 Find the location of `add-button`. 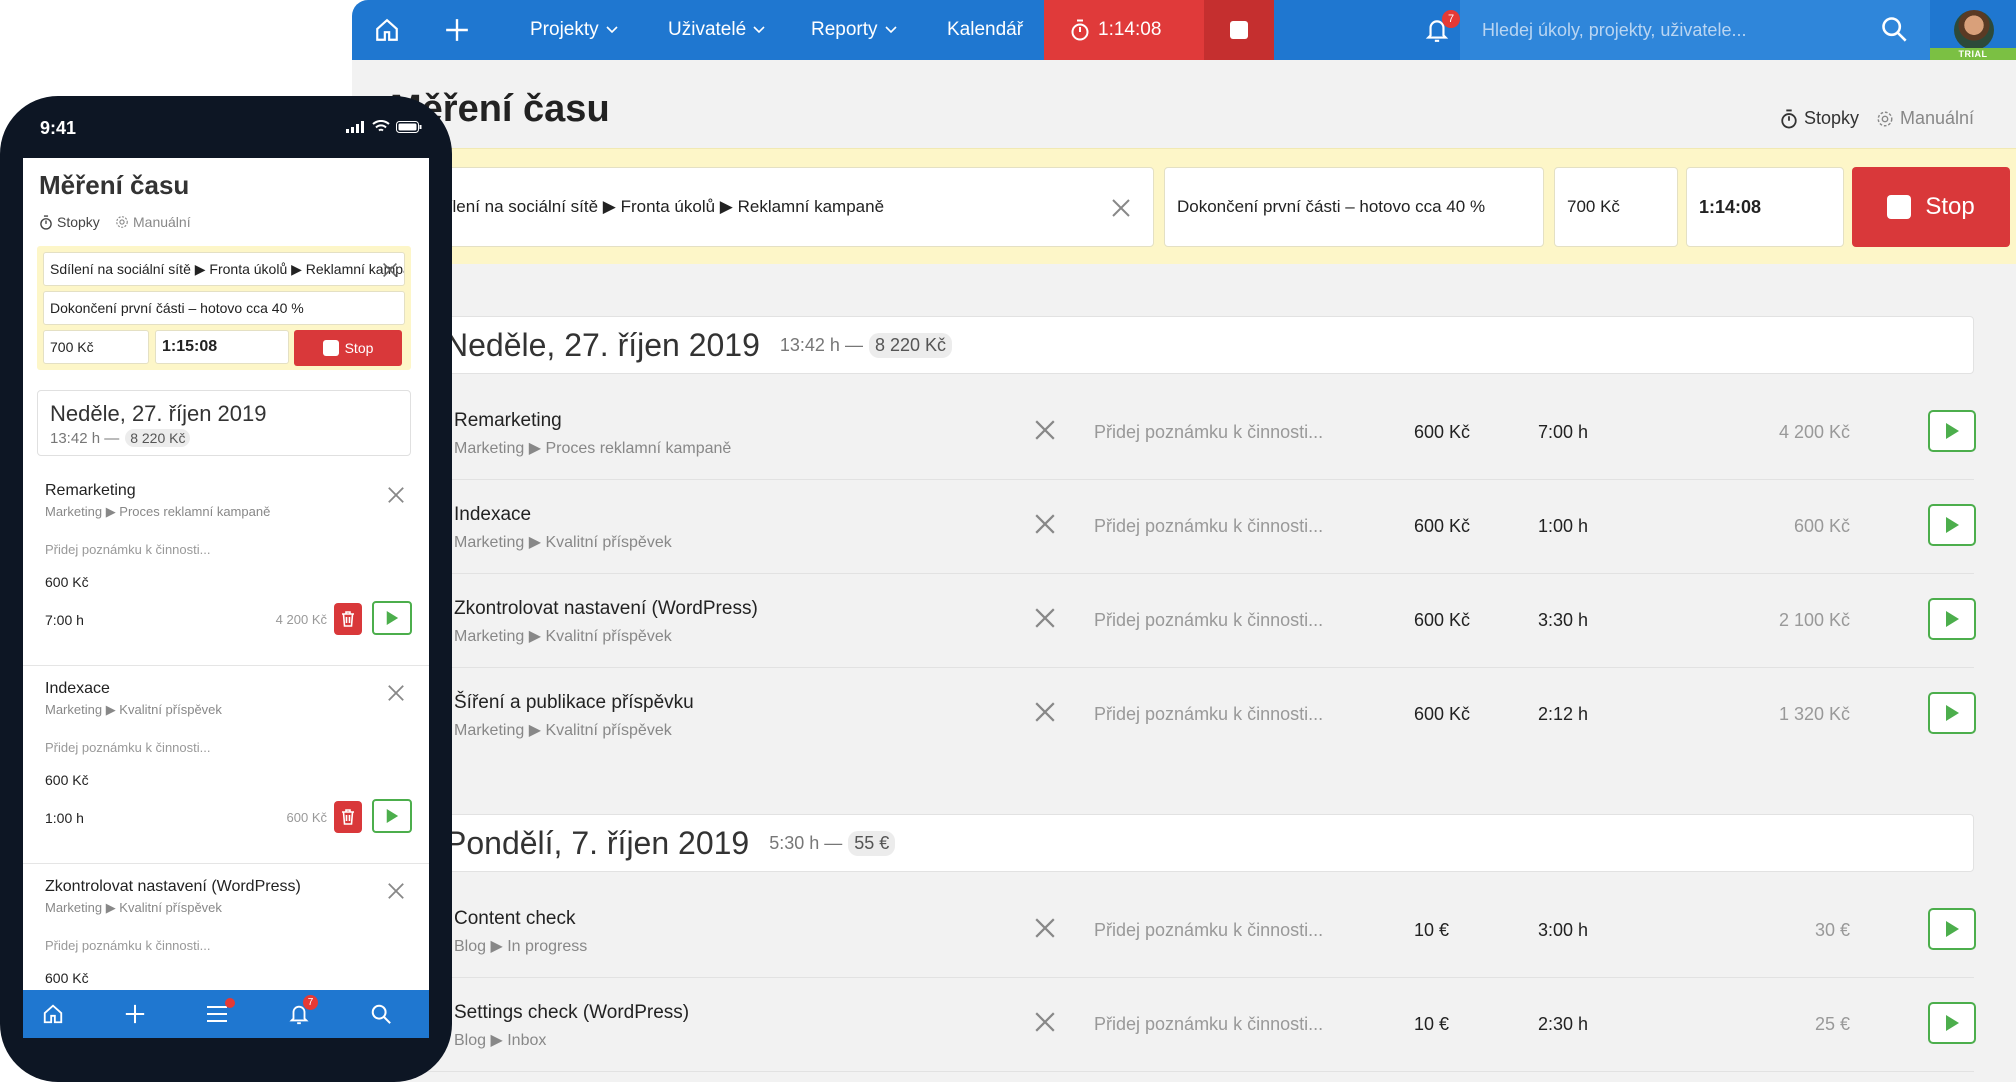

add-button is located at coordinates (457, 30).